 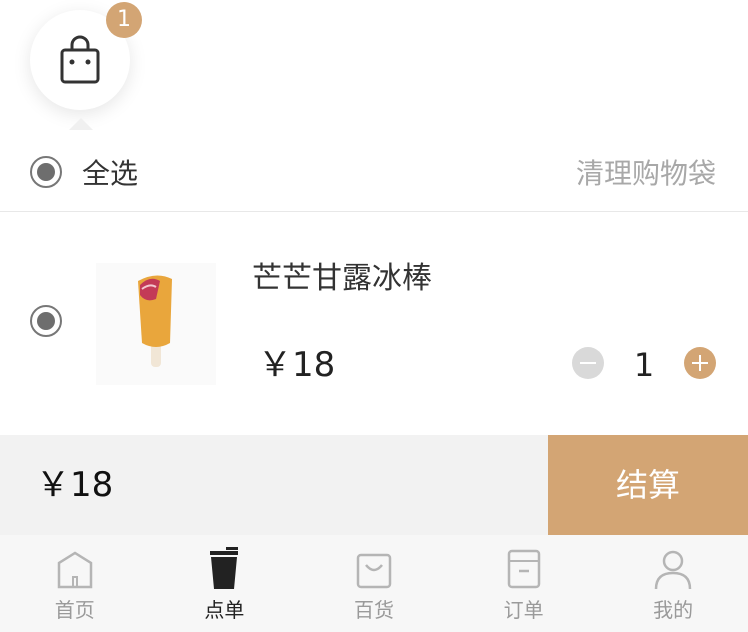 I want to click on product-price: ￥18, so click(x=297, y=365).